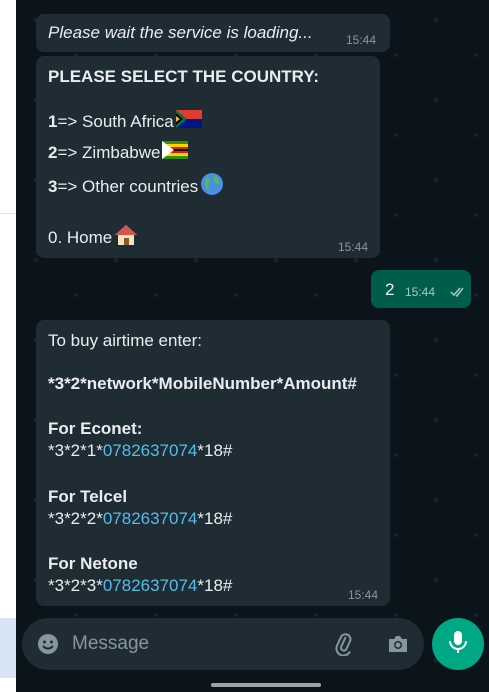 The height and width of the screenshot is (692, 489). What do you see at coordinates (458, 293) in the screenshot?
I see `double-check-icon` at bounding box center [458, 293].